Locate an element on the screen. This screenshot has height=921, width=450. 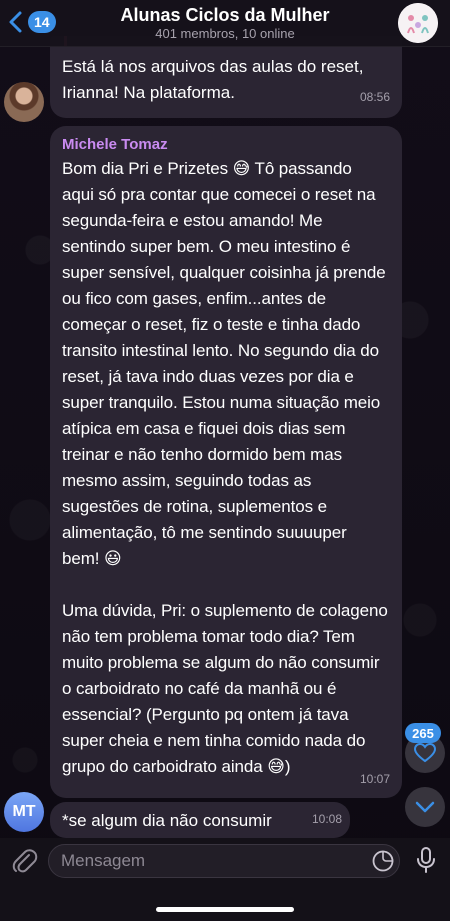
message-time: 08:56 is located at coordinates (374, 97).